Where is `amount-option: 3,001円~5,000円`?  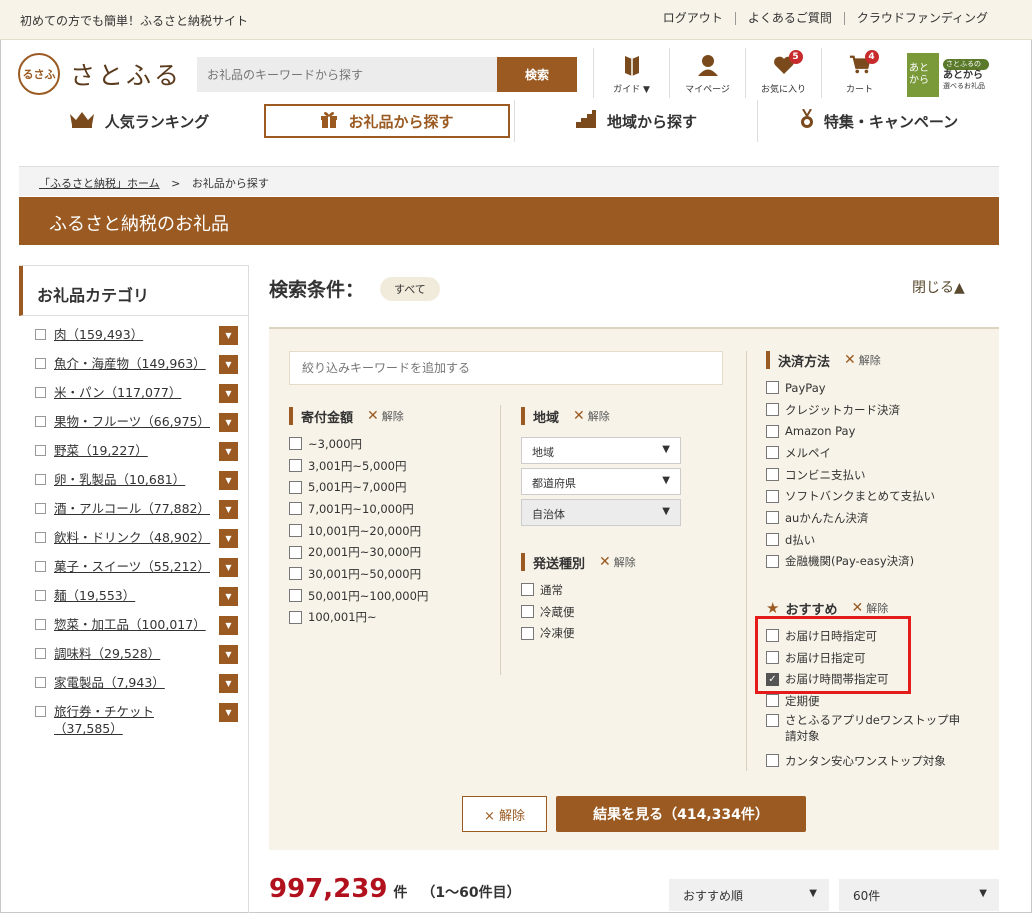
amount-option: 3,001円~5,000円 is located at coordinates (358, 466).